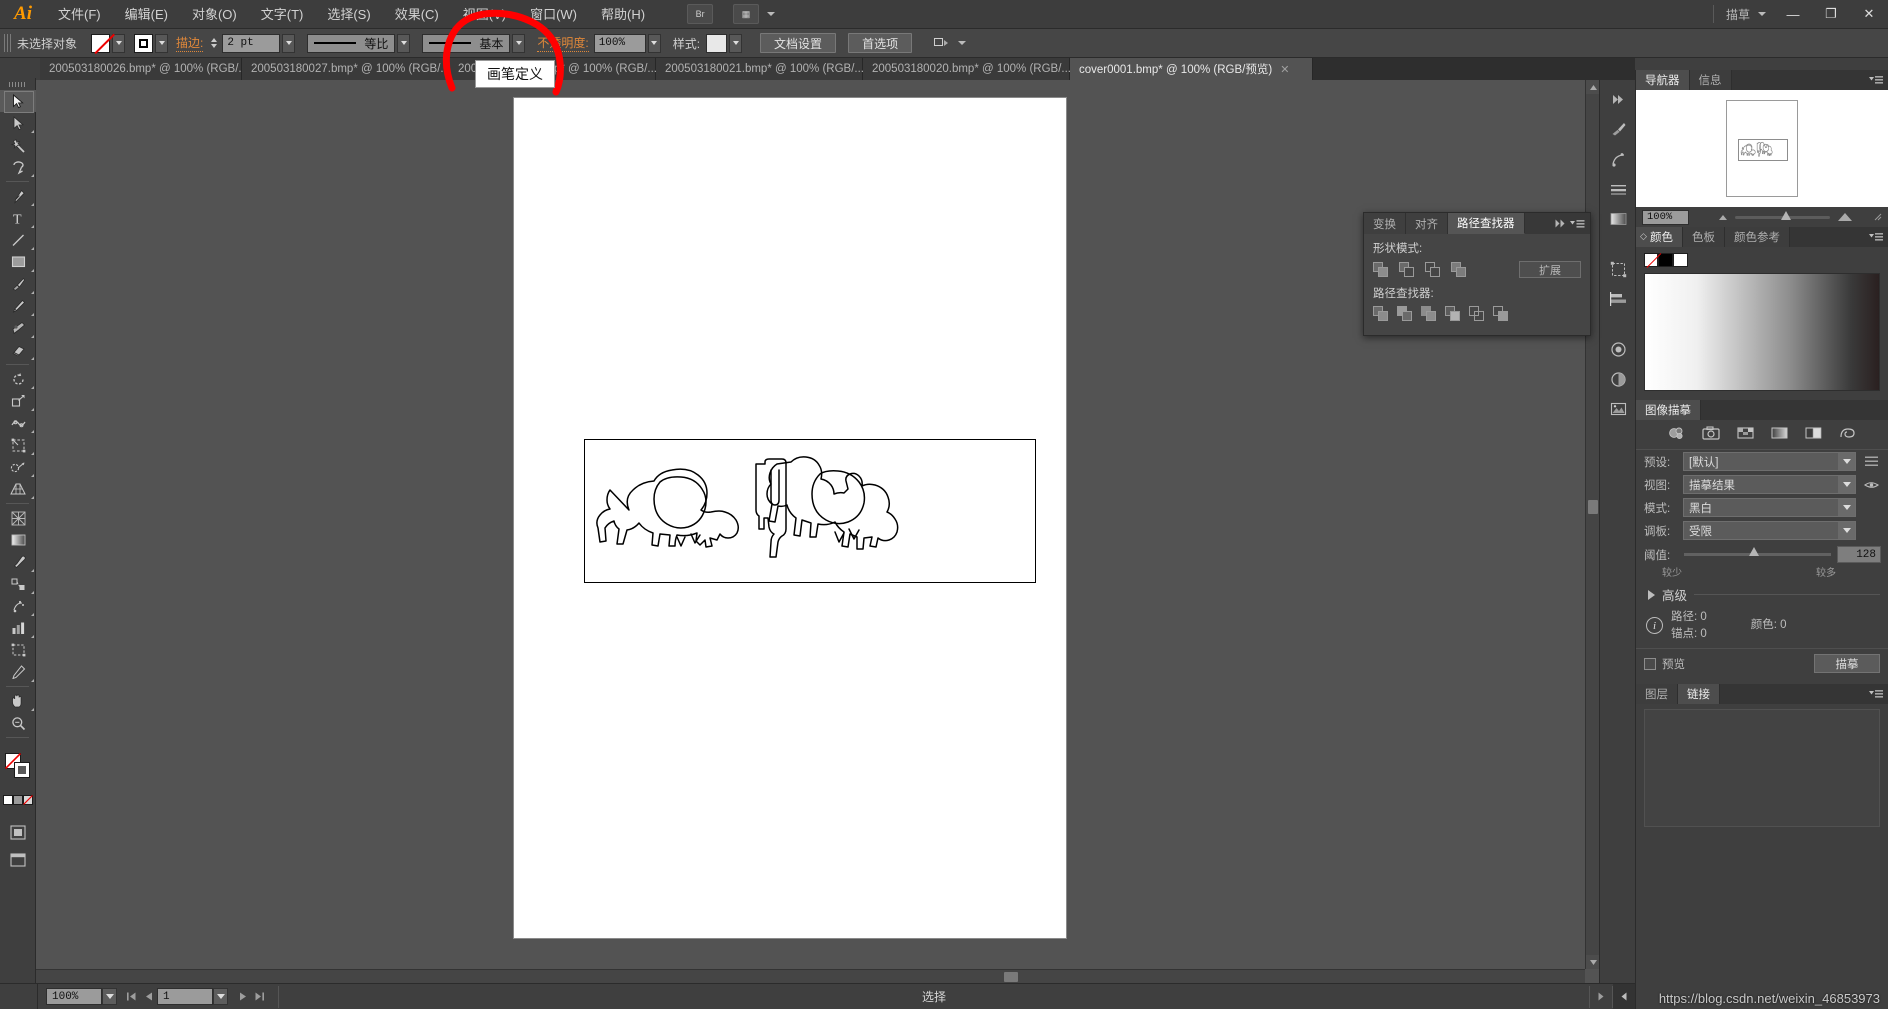 This screenshot has width=1888, height=1009. Describe the element at coordinates (1762, 148) in the screenshot. I see `navigator-preview` at that location.